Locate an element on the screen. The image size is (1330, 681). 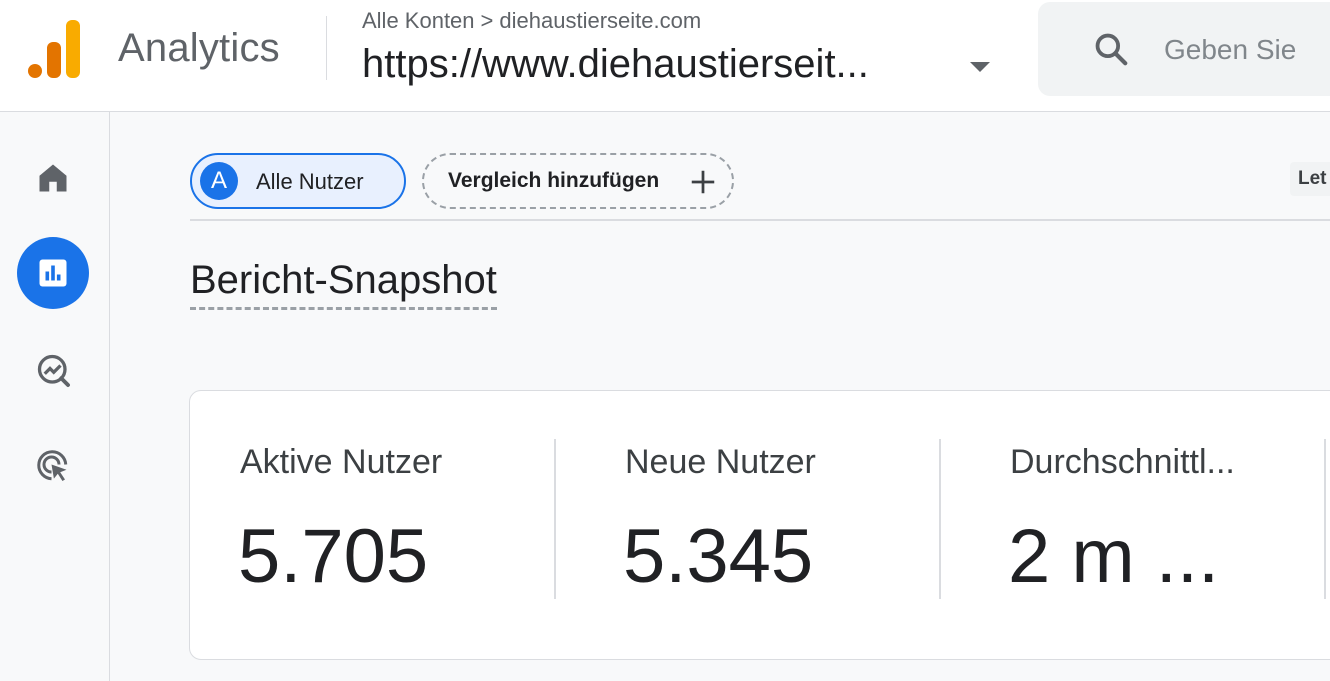
explore-trend-icon is located at coordinates (53, 370).